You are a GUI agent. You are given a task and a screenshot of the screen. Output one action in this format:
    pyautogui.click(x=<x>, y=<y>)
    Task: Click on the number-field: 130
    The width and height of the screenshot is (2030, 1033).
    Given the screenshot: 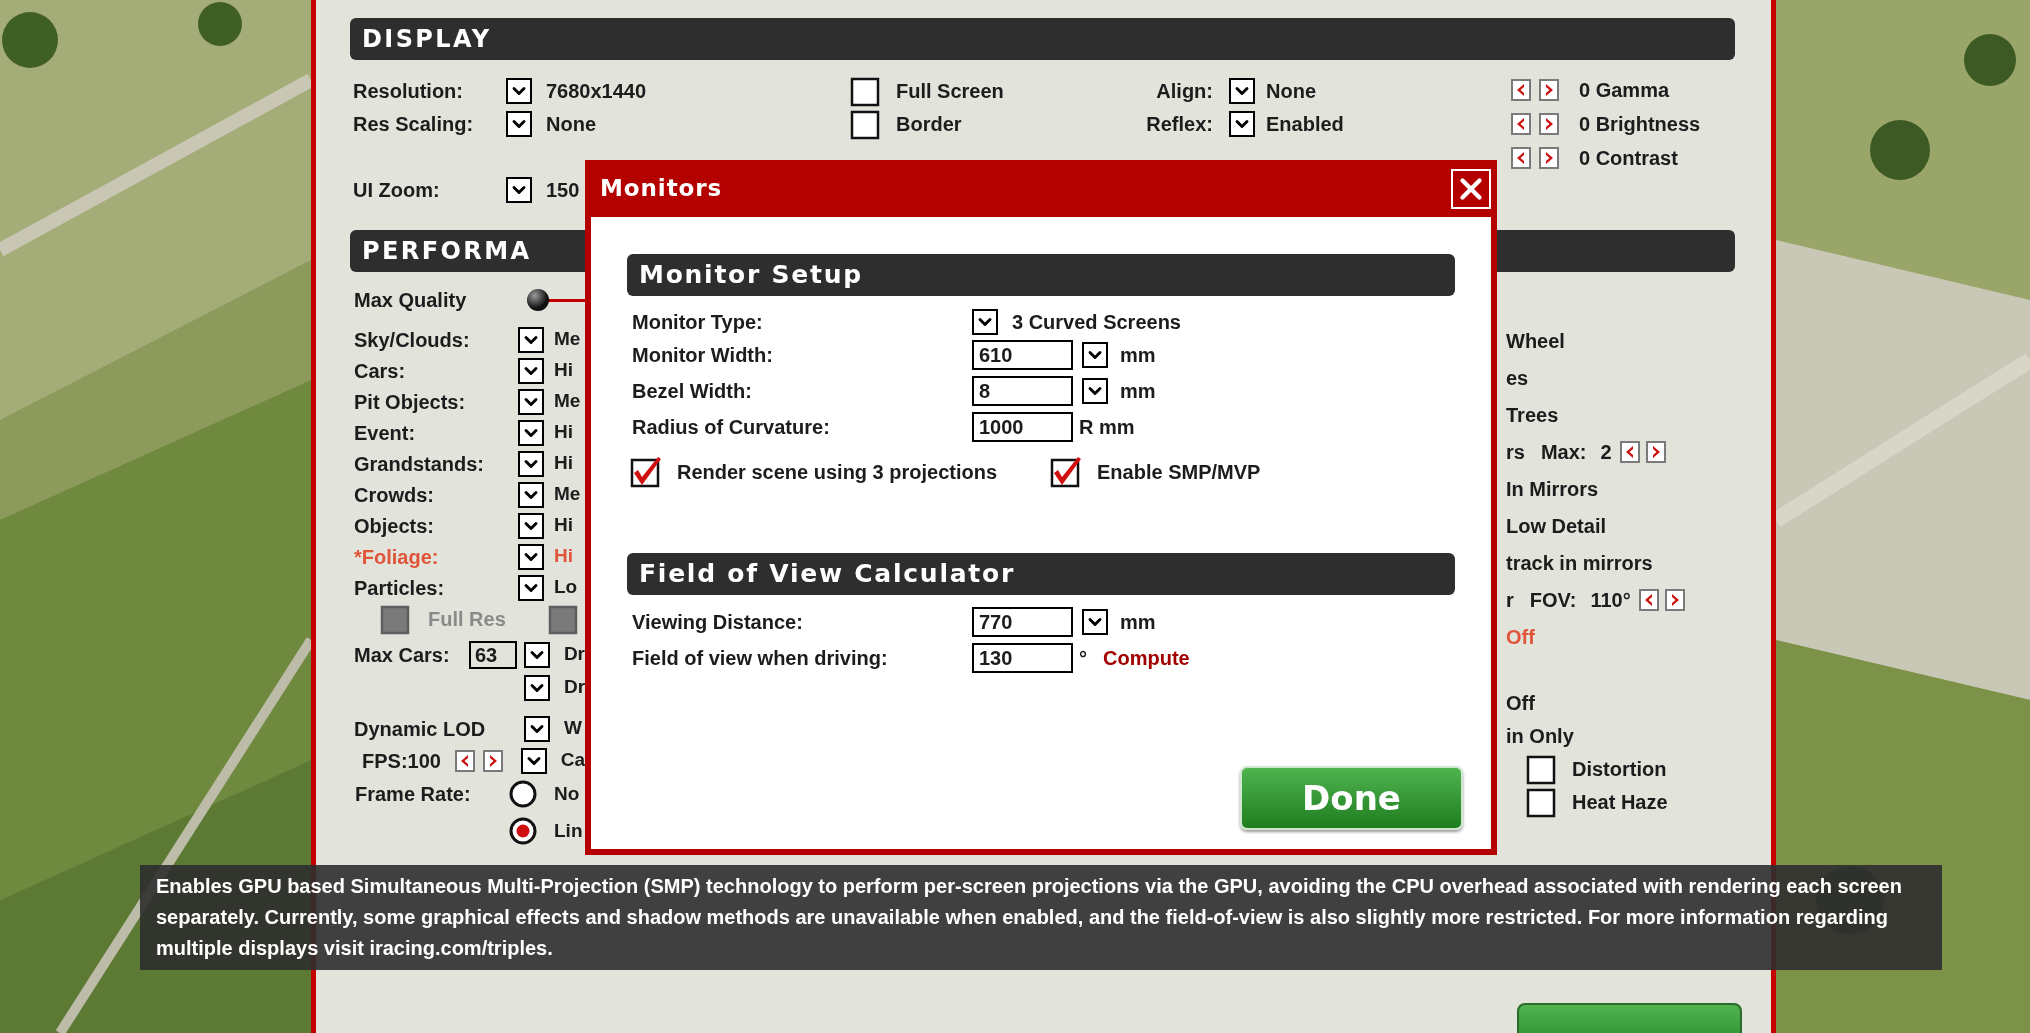 What is the action you would take?
    pyautogui.click(x=1022, y=658)
    